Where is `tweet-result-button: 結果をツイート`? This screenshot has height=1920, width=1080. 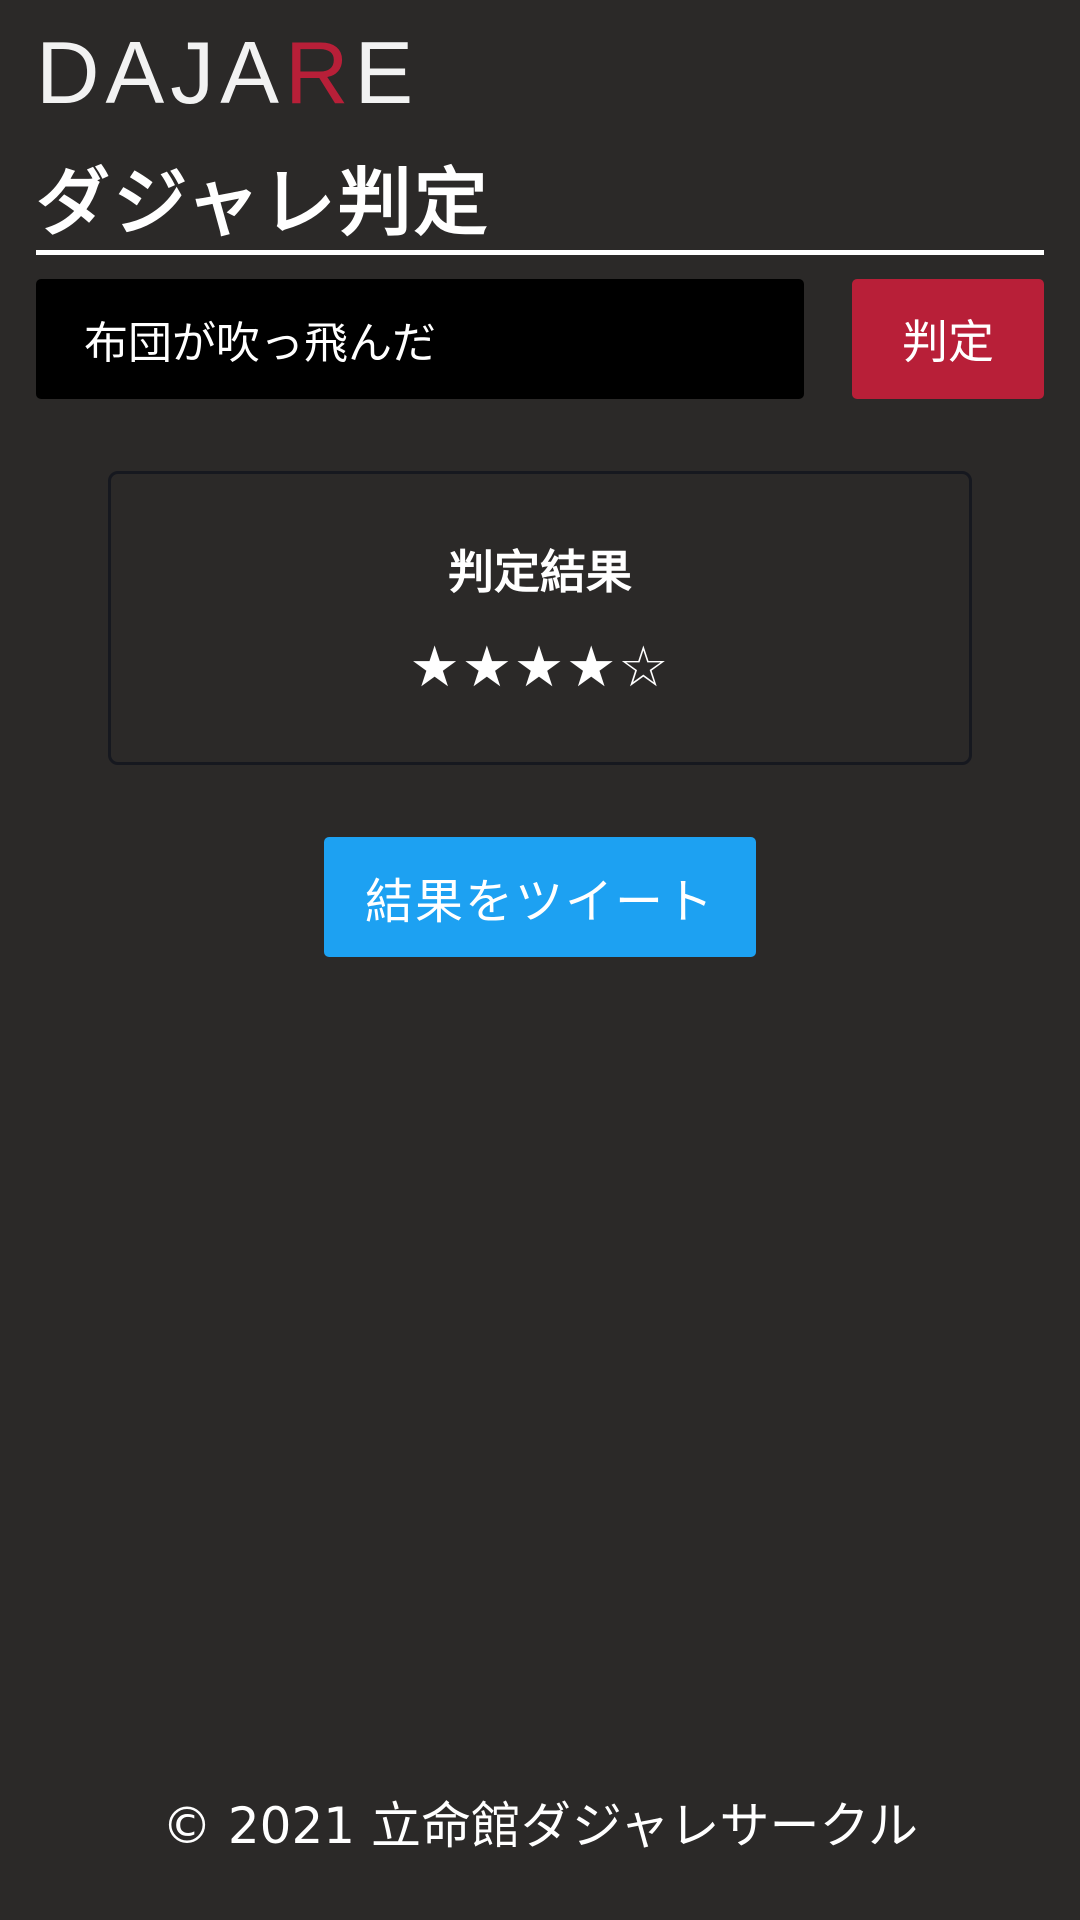
tweet-result-button: 結果をツイート is located at coordinates (540, 897).